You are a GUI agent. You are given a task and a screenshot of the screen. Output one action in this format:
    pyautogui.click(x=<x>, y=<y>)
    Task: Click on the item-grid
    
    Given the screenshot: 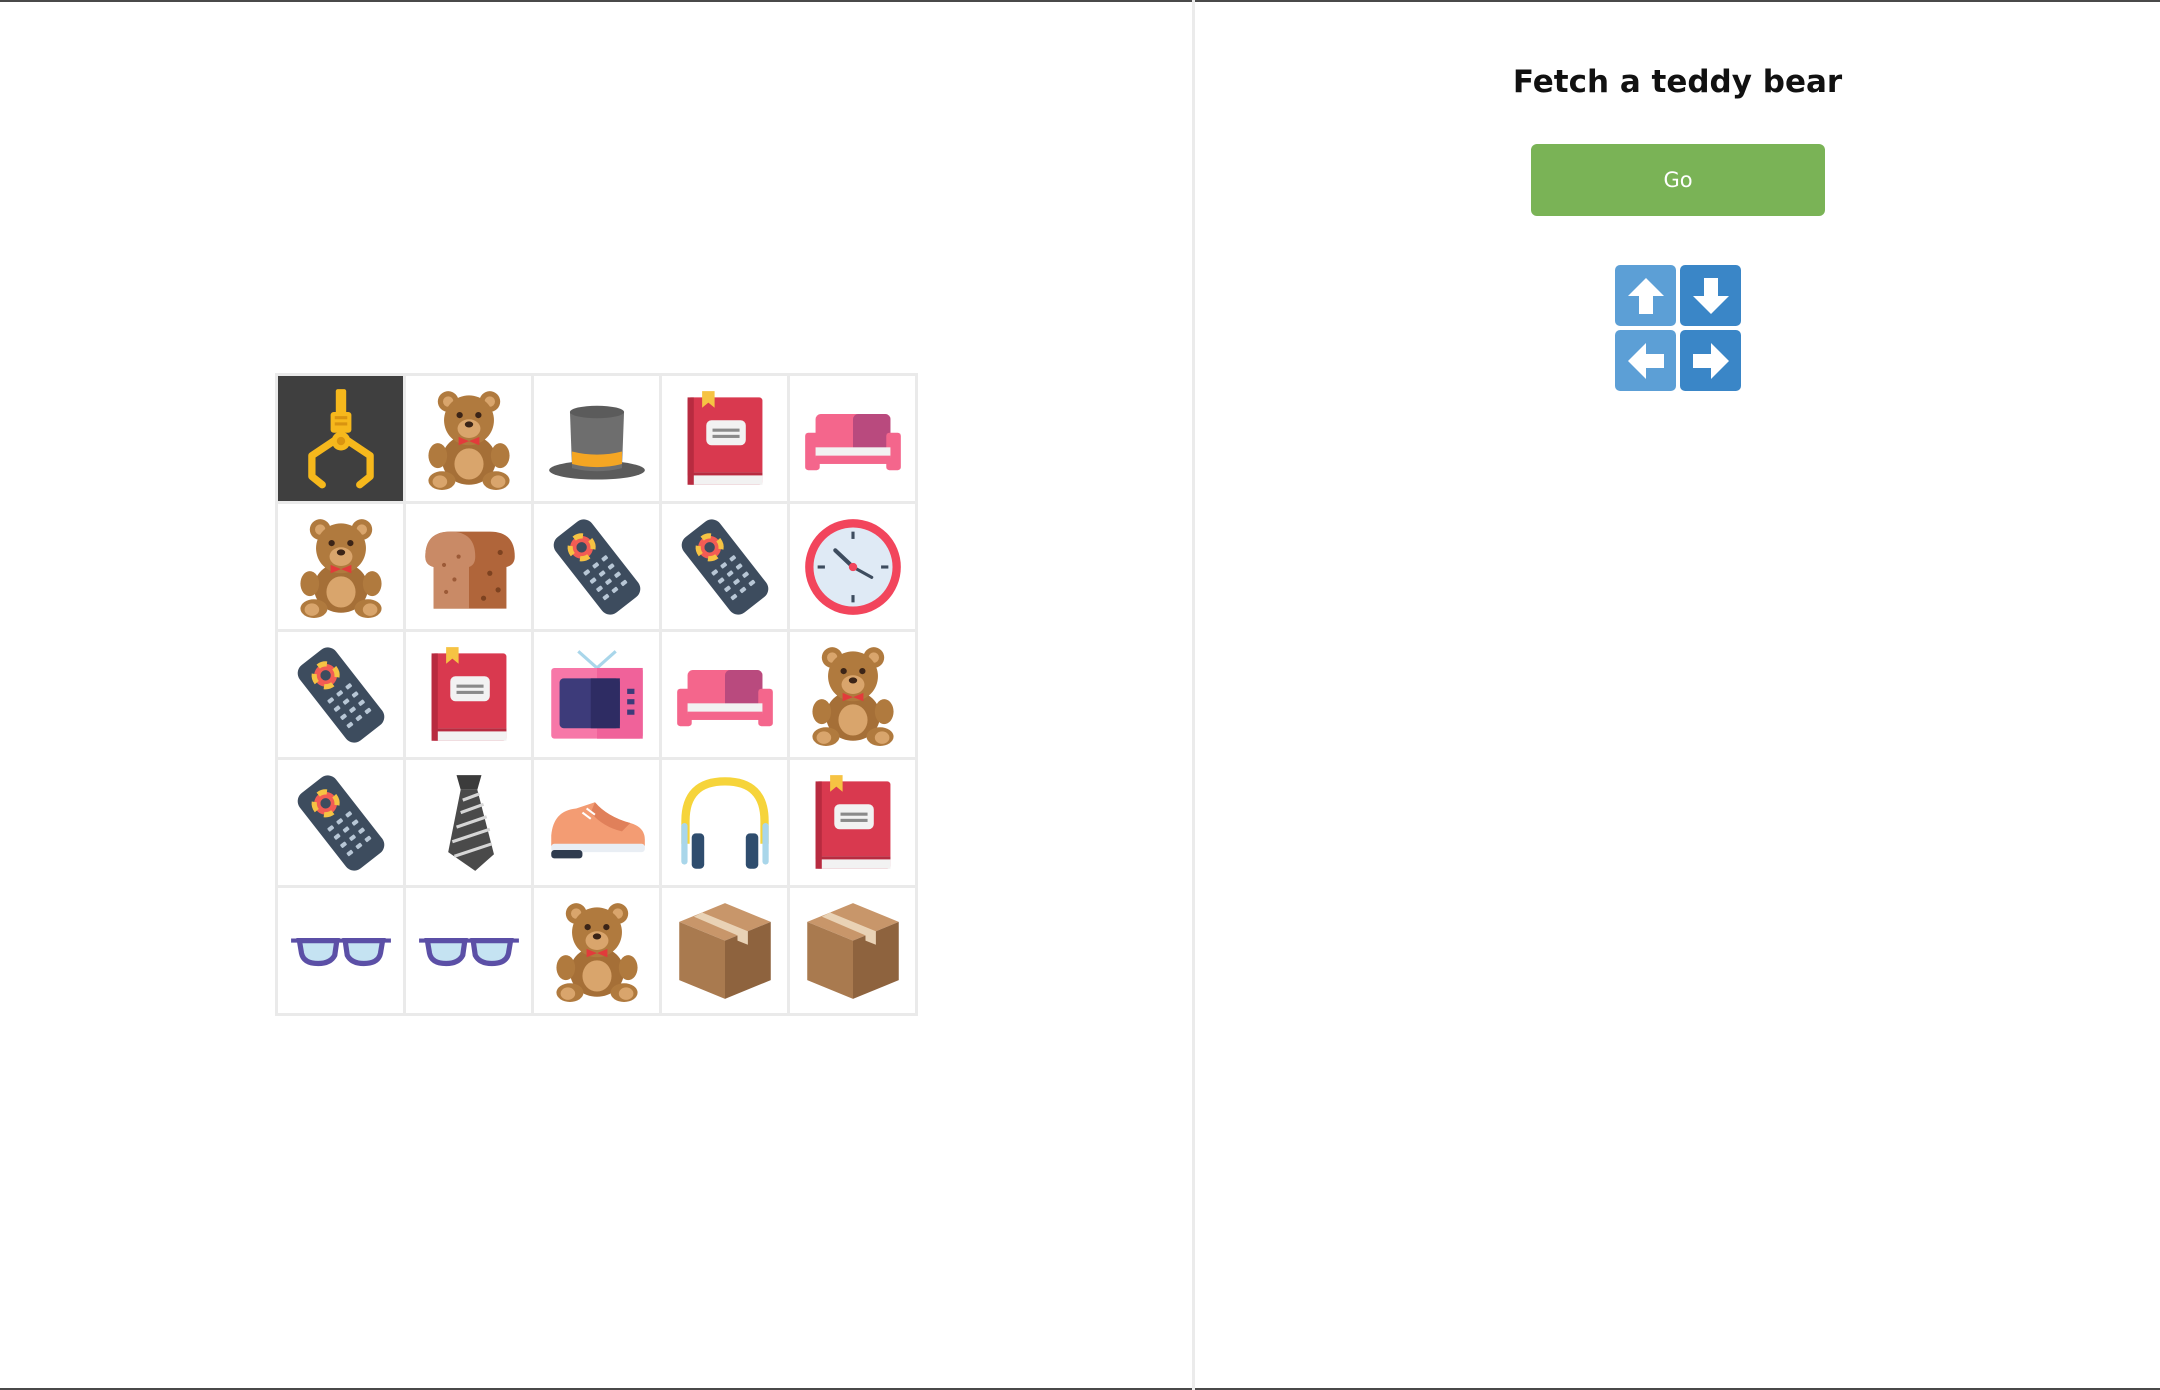 What is the action you would take?
    pyautogui.click(x=596, y=694)
    